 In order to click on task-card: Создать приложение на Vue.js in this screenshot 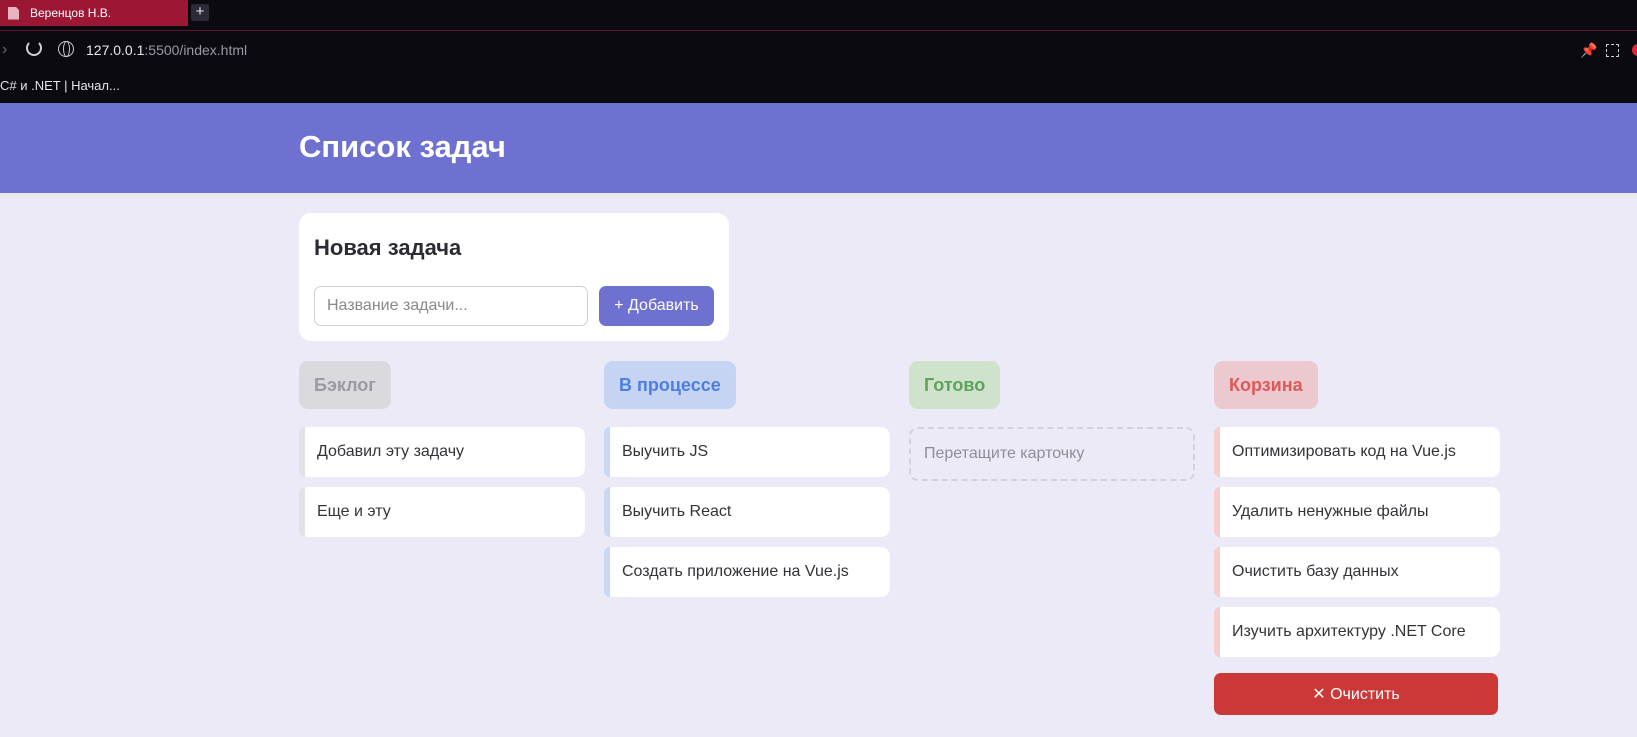, I will do `click(747, 572)`.